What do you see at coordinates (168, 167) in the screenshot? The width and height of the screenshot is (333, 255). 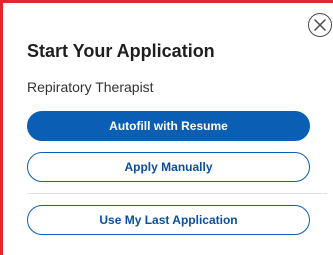 I see `apply-manually-button: Apply Manually` at bounding box center [168, 167].